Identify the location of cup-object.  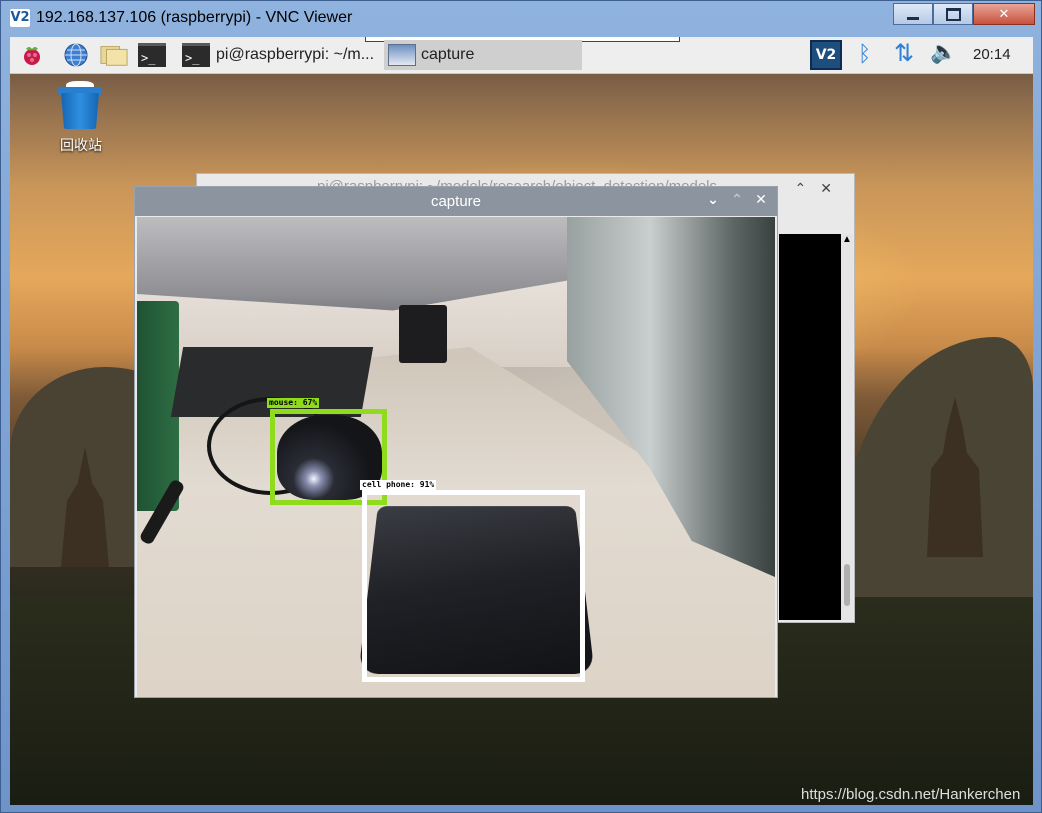
(423, 334).